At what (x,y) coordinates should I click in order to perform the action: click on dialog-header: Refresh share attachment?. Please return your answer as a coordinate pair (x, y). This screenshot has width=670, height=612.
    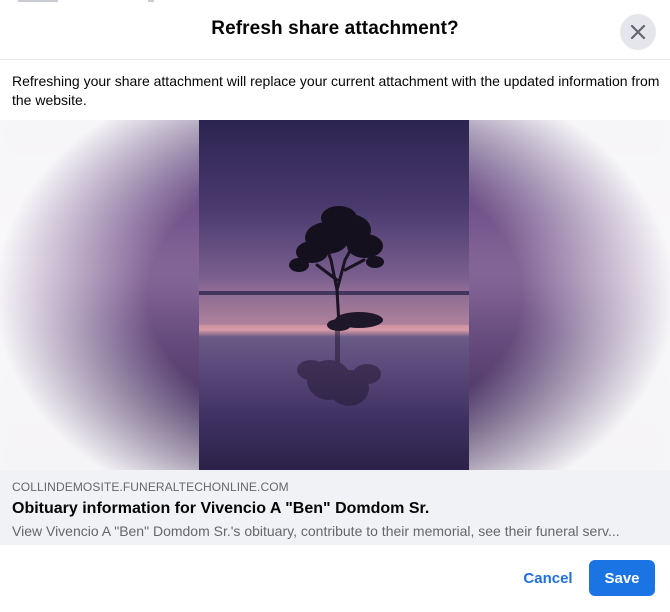
    Looking at the image, I should click on (335, 30).